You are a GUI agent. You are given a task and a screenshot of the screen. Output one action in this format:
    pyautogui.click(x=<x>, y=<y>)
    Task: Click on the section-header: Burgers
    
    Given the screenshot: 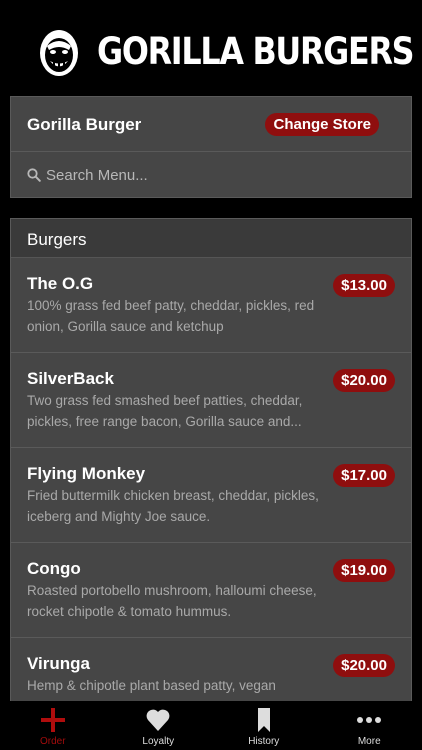 What is the action you would take?
    pyautogui.click(x=211, y=238)
    